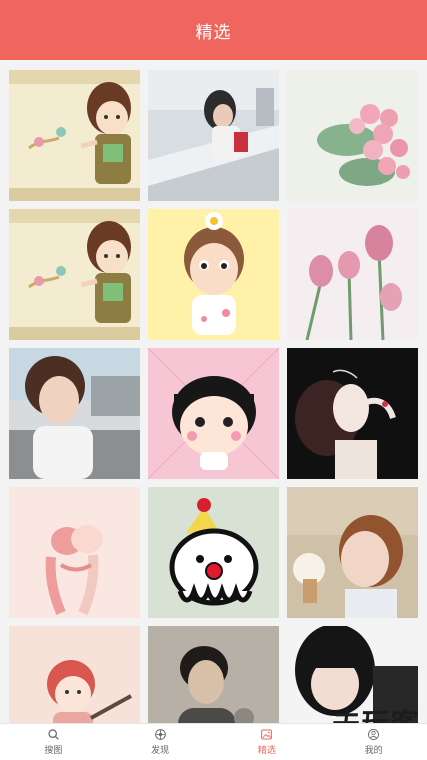 The image size is (427, 760). I want to click on clown-ghost-cartoon-image, so click(213, 552).